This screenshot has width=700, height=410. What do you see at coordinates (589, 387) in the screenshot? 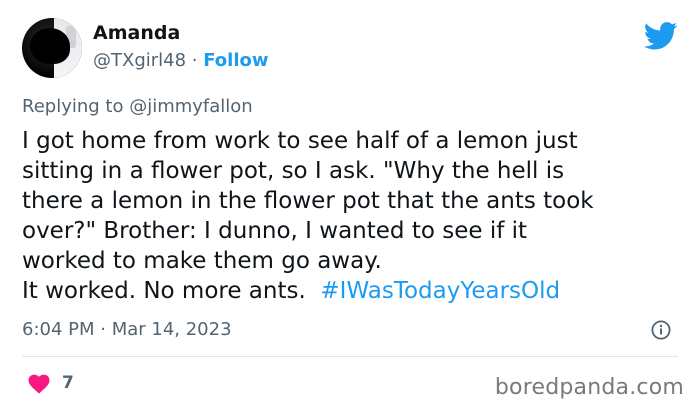
I see `watermark: boredpanda.com` at bounding box center [589, 387].